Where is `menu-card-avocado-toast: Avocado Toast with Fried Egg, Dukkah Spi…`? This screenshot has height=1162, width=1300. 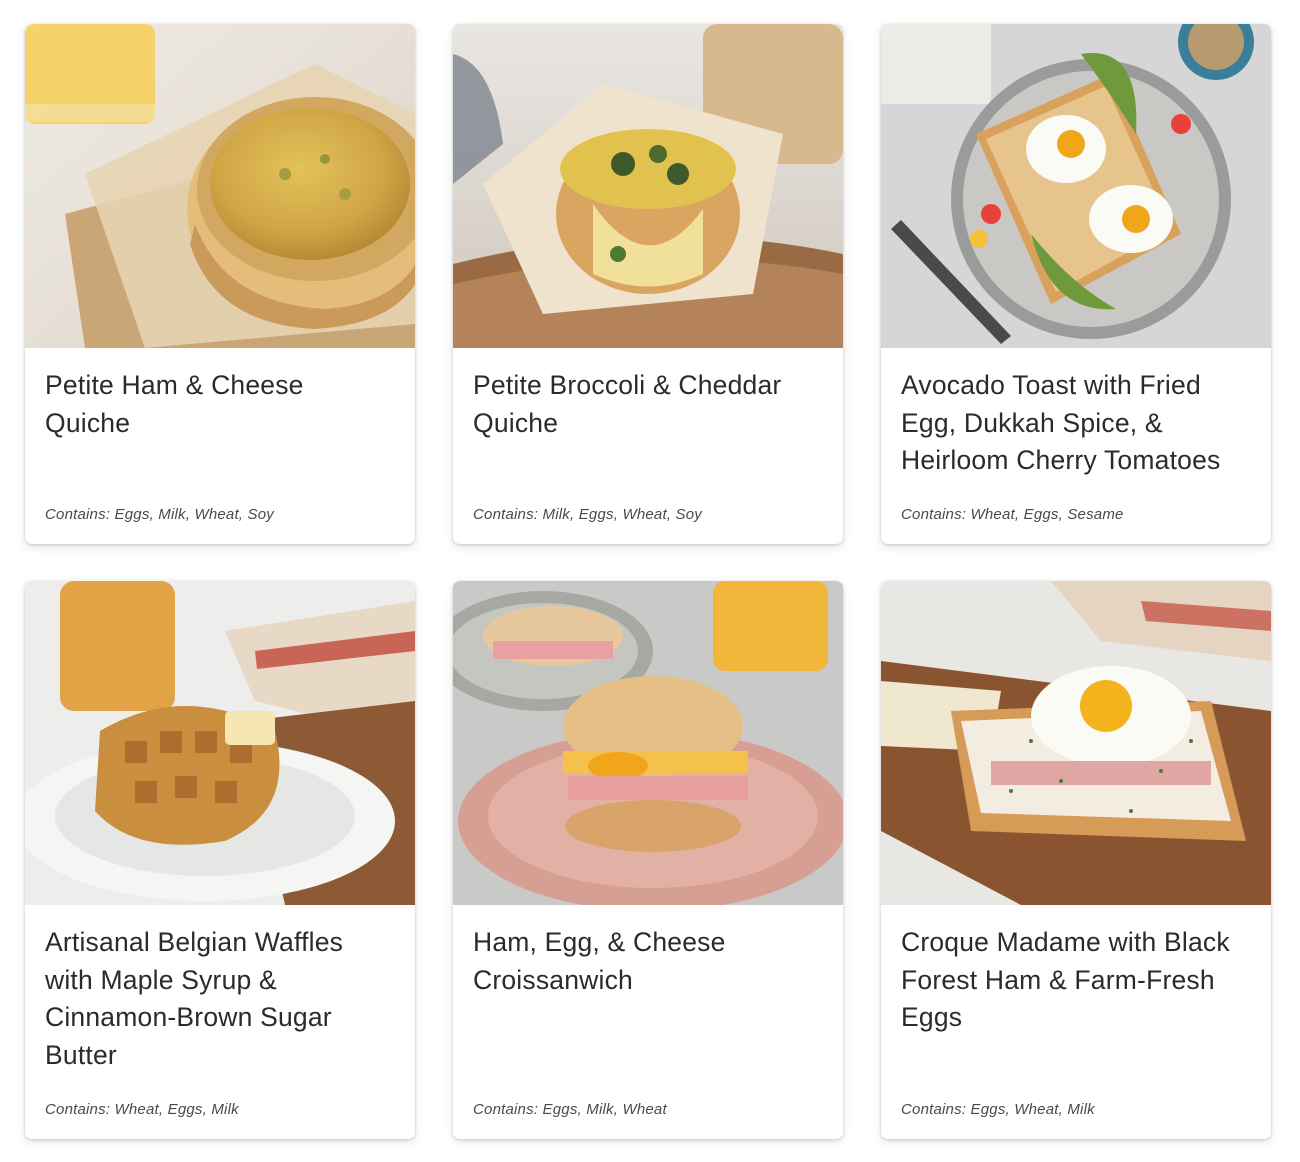 menu-card-avocado-toast: Avocado Toast with Fried Egg, Dukkah Spi… is located at coordinates (1076, 284).